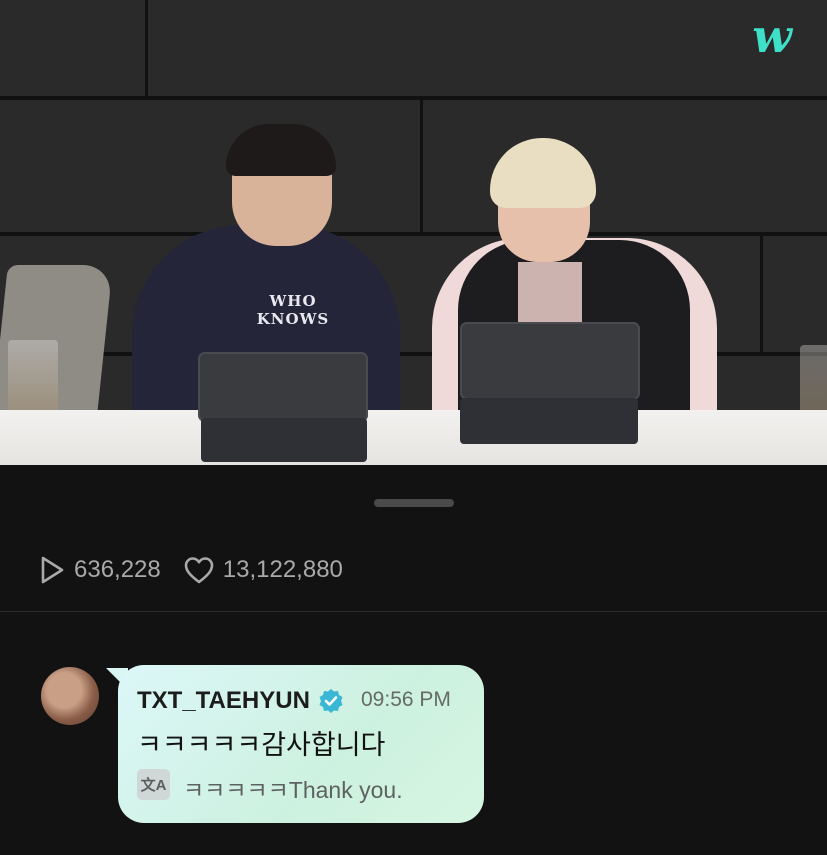 This screenshot has height=855, width=827. I want to click on comment-message: ㅋㅋㅋㅋㅋ감사합니다, so click(261, 745).